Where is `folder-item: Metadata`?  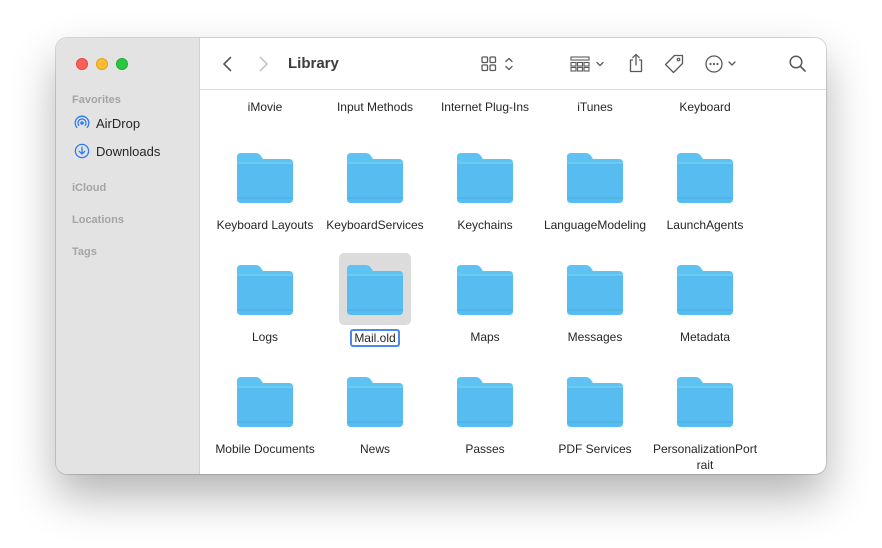
folder-item: Metadata is located at coordinates (705, 299).